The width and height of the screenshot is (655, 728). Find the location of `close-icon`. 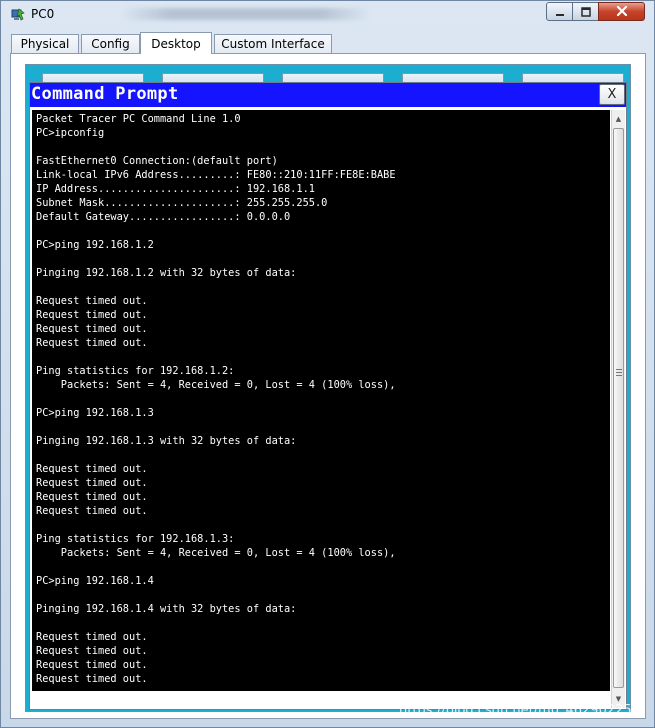

close-icon is located at coordinates (622, 11).